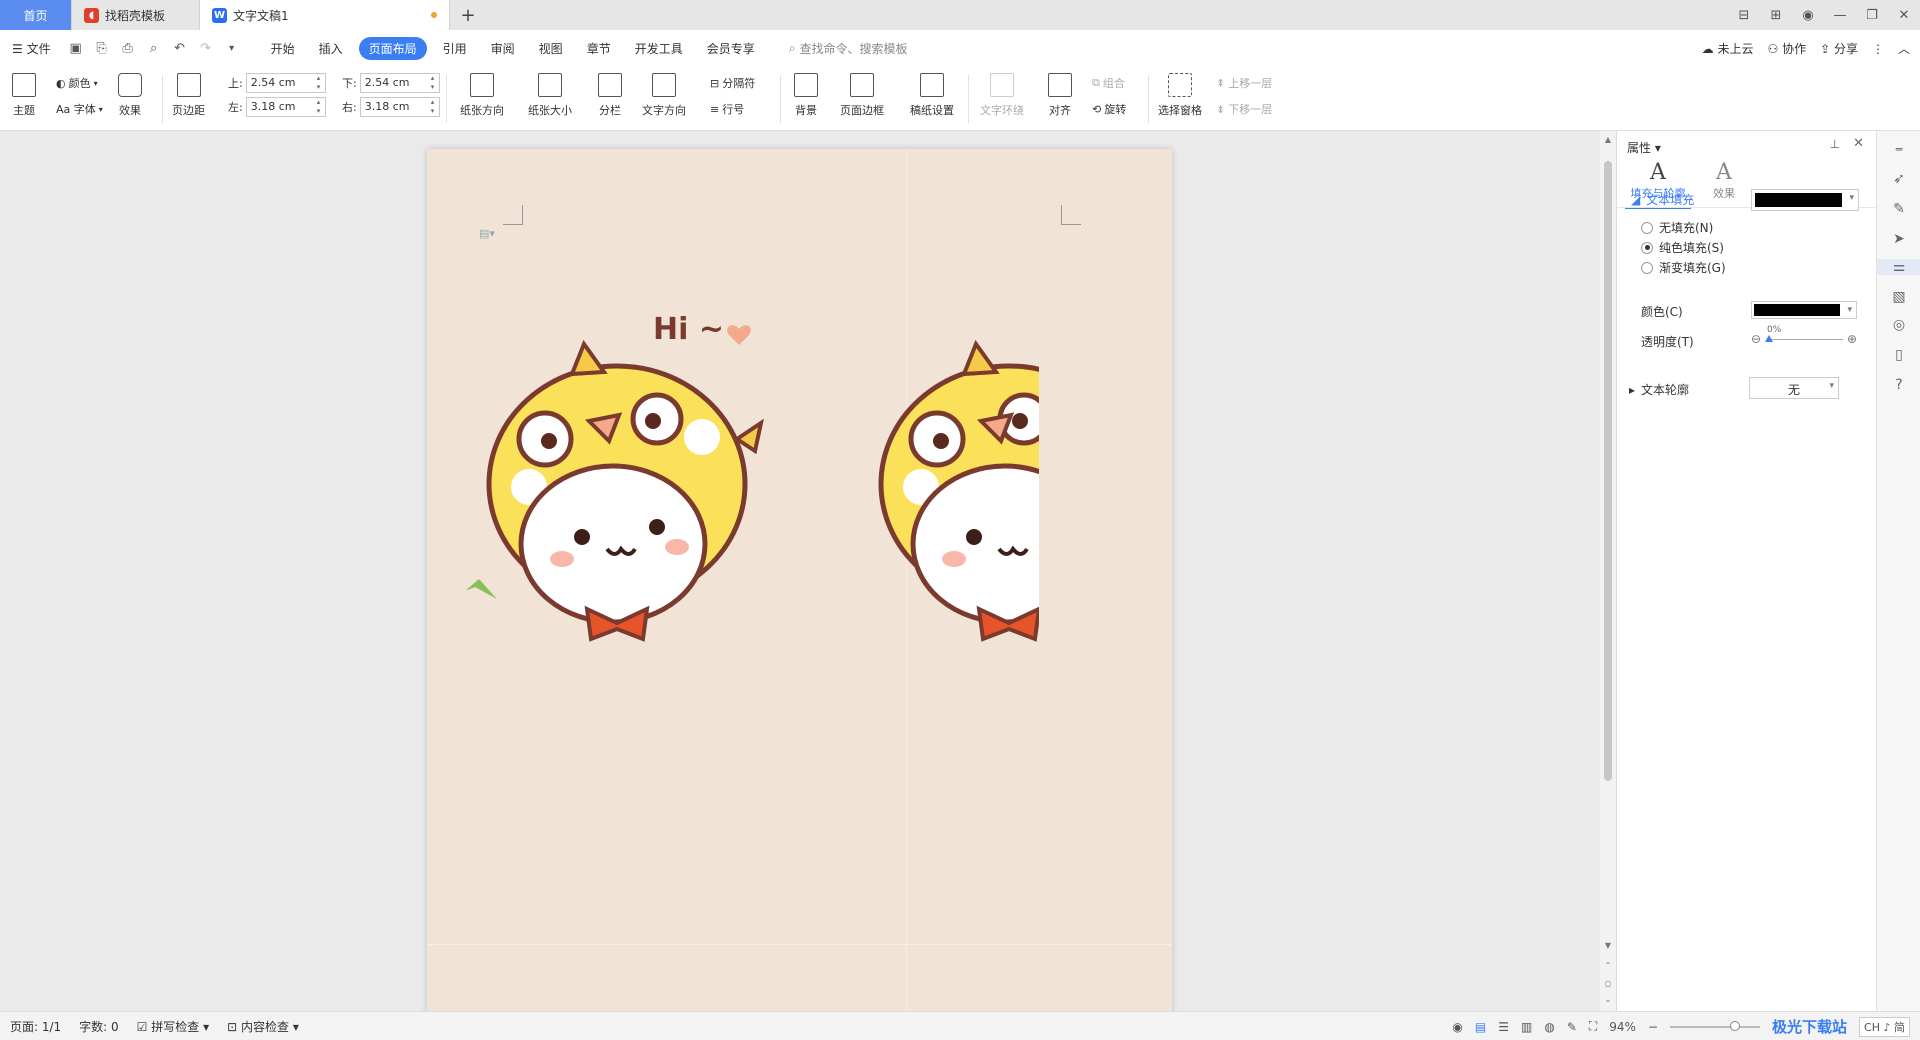 Image resolution: width=1920 pixels, height=1040 pixels. Describe the element at coordinates (1804, 310) in the screenshot. I see `fill-color-dropdown` at that location.